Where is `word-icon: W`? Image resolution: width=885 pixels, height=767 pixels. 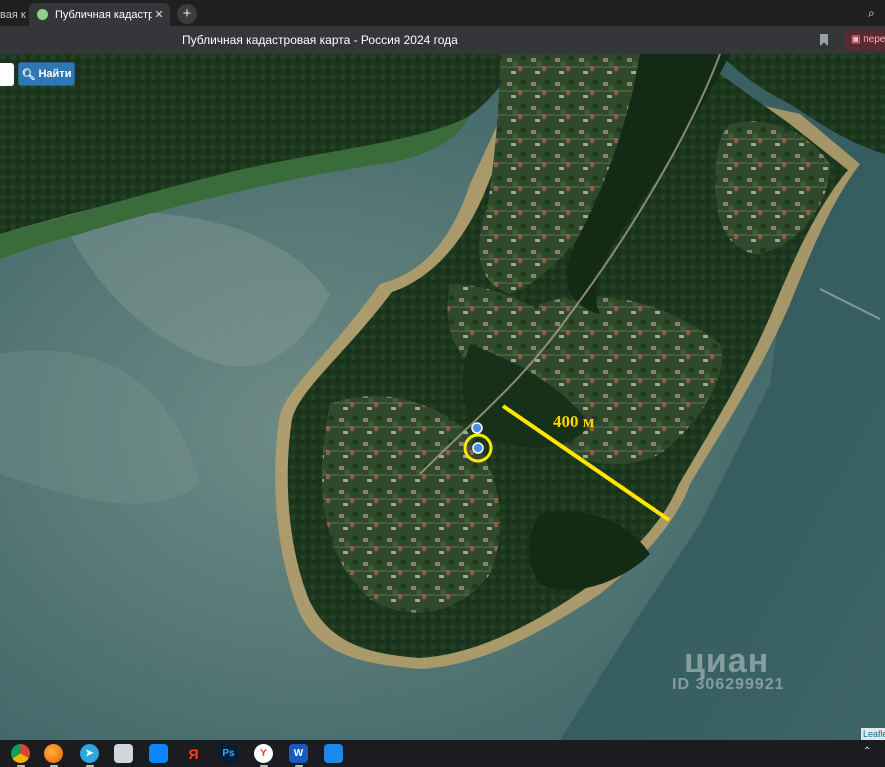 word-icon: W is located at coordinates (298, 753).